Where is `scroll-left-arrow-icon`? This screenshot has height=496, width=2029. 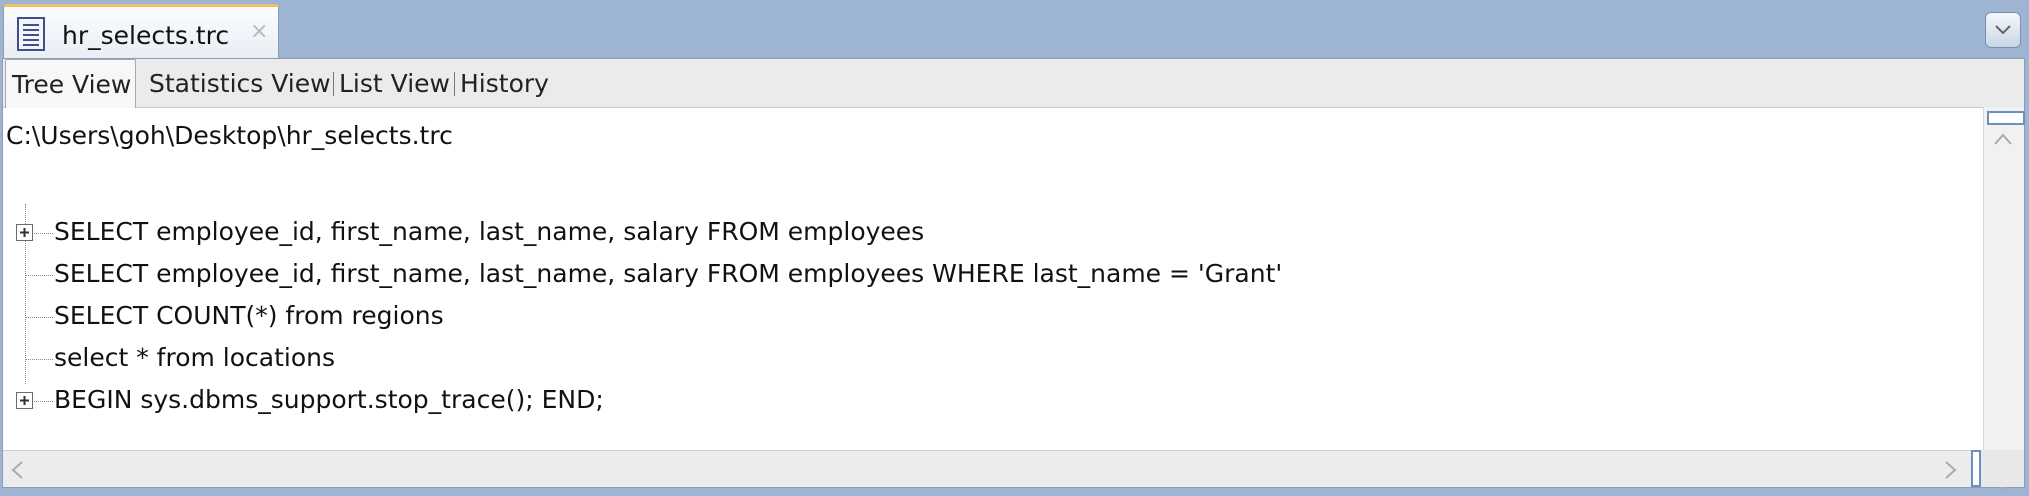 scroll-left-arrow-icon is located at coordinates (17, 470).